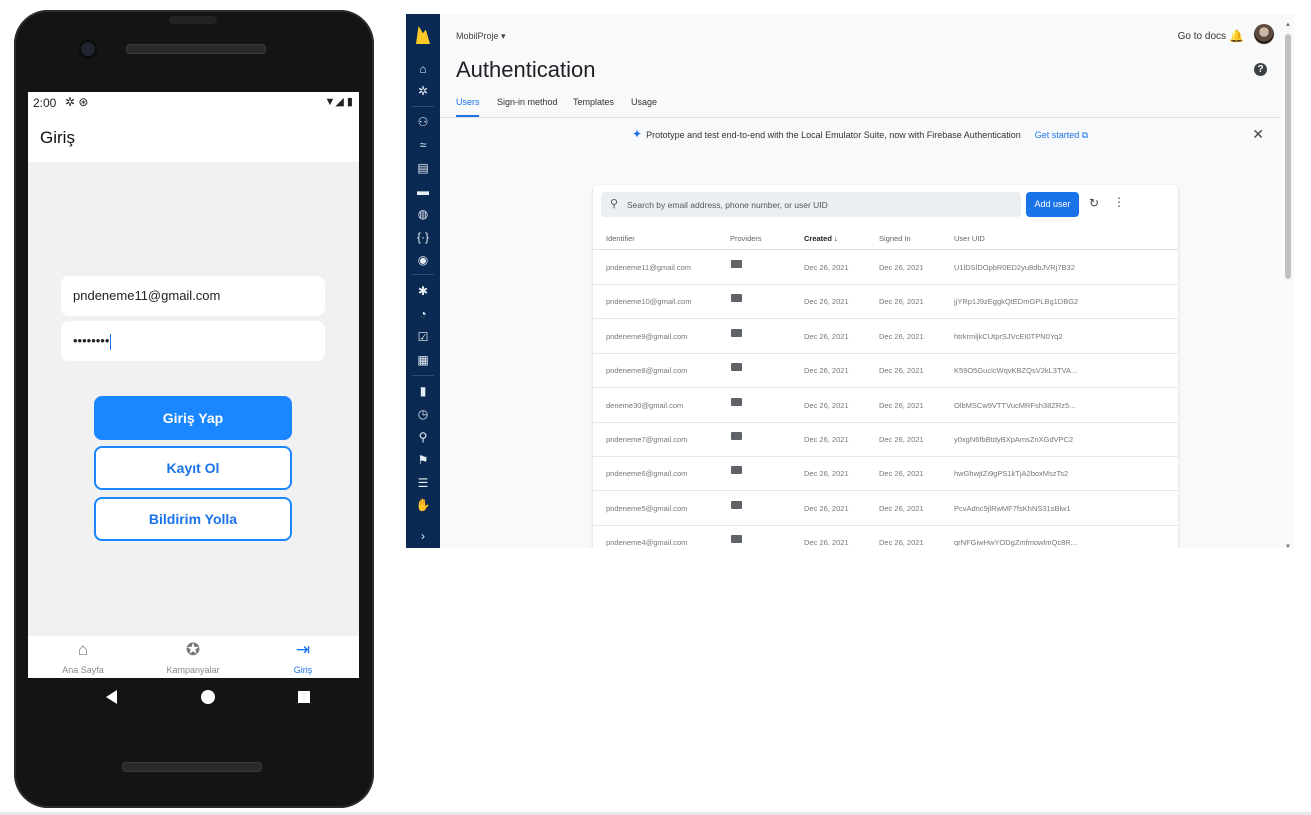  I want to click on more-vert-icon: ⋮, so click(1119, 202).